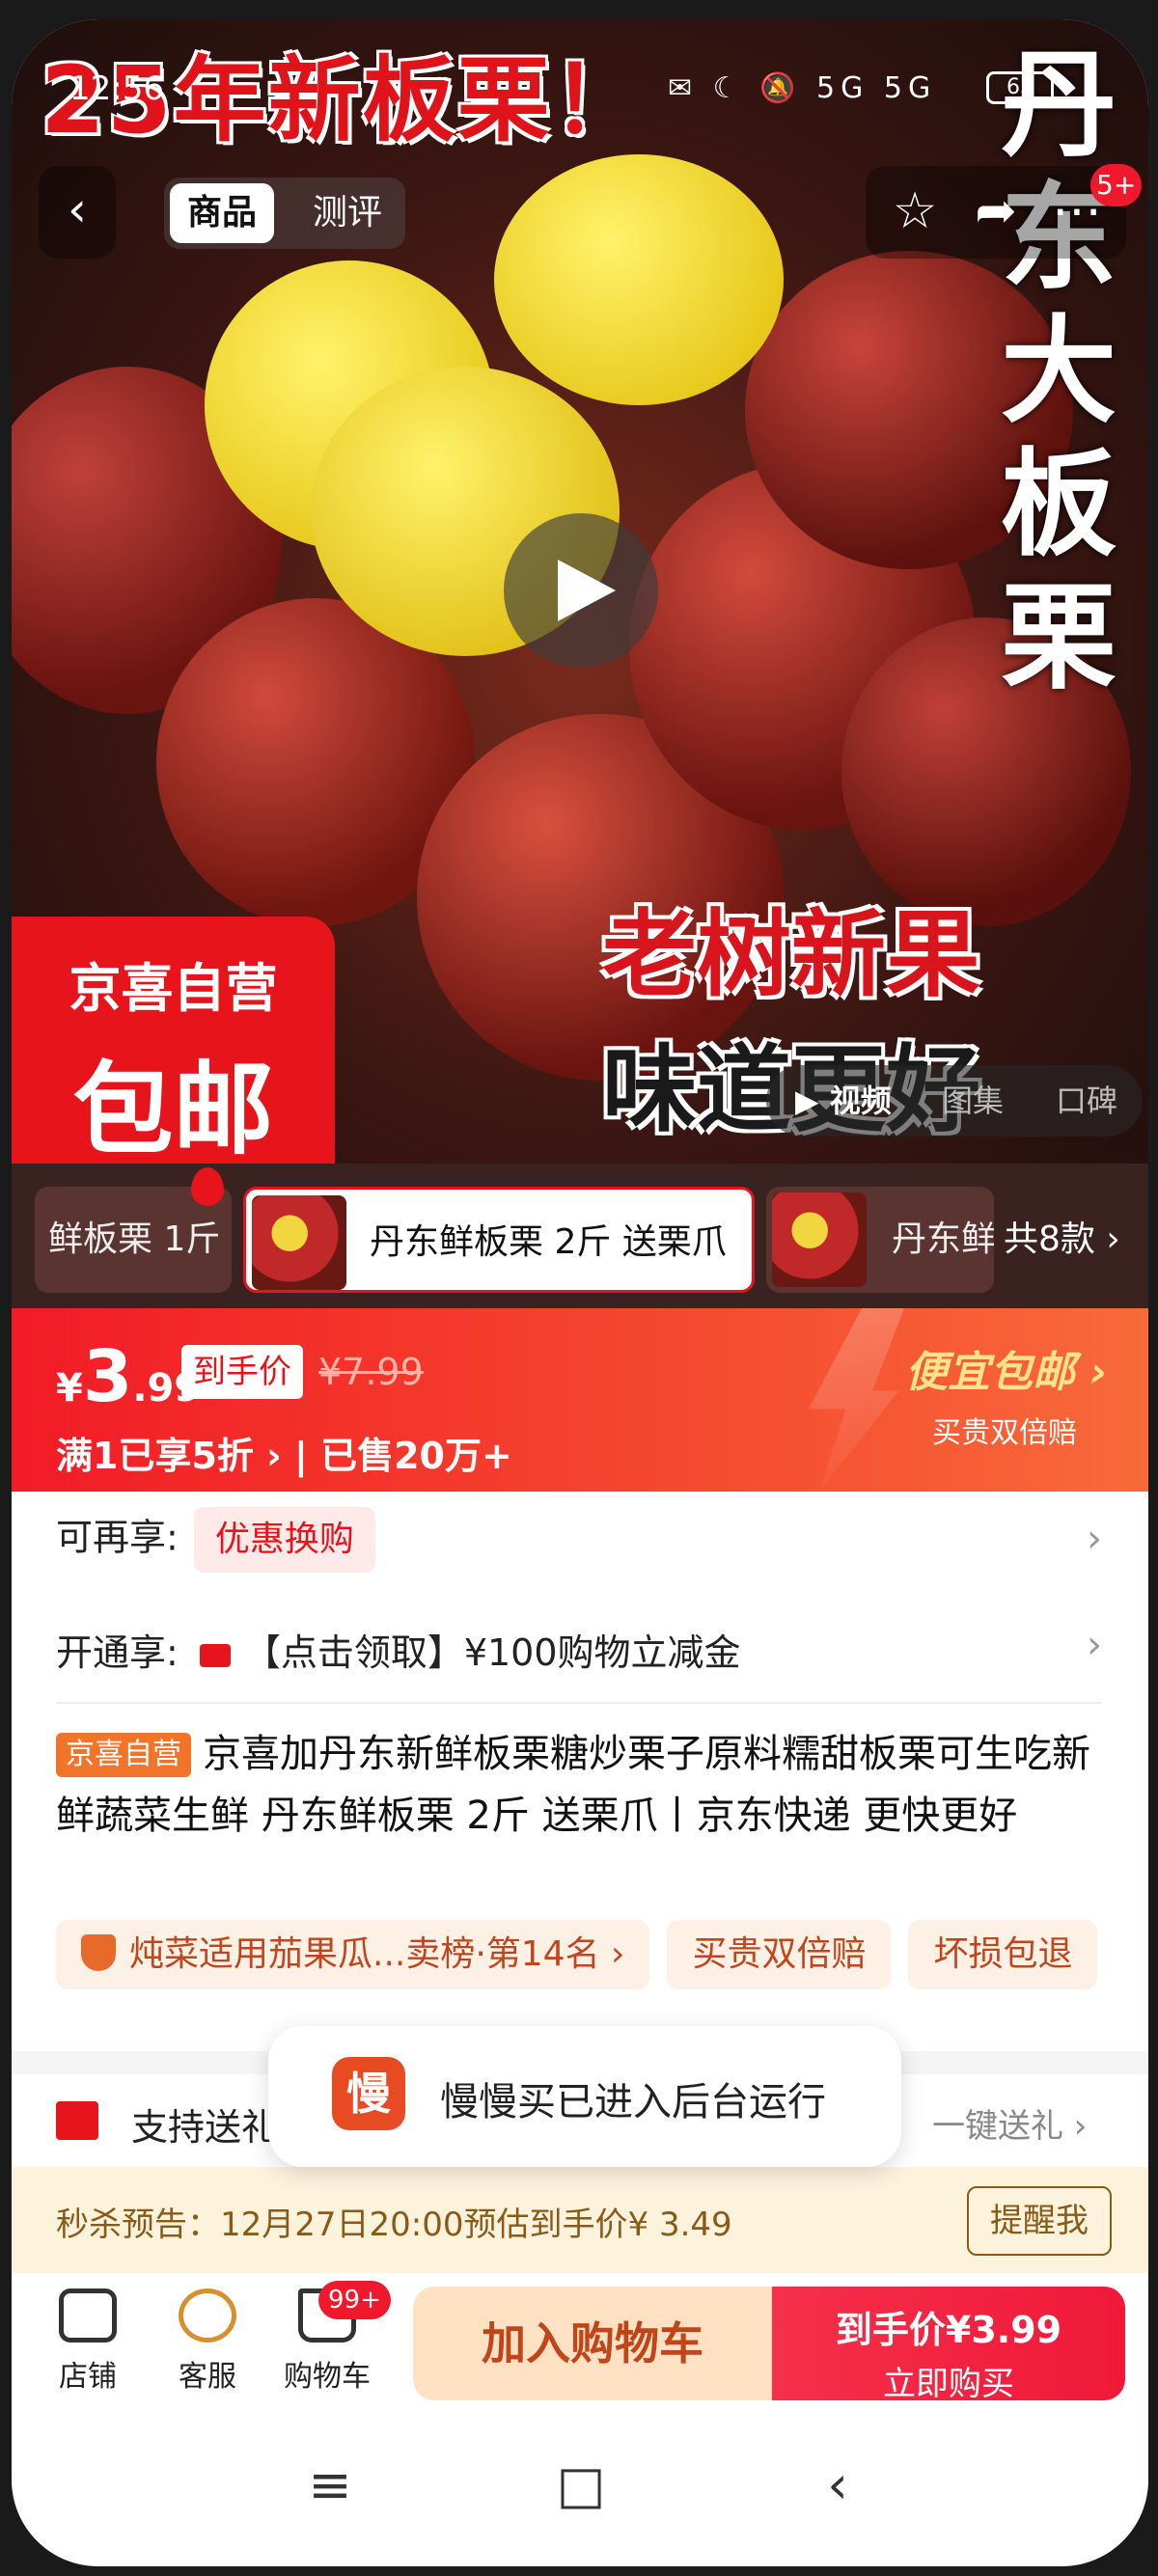 This screenshot has width=1158, height=2576. I want to click on customer-service-label: 客服, so click(207, 2377).